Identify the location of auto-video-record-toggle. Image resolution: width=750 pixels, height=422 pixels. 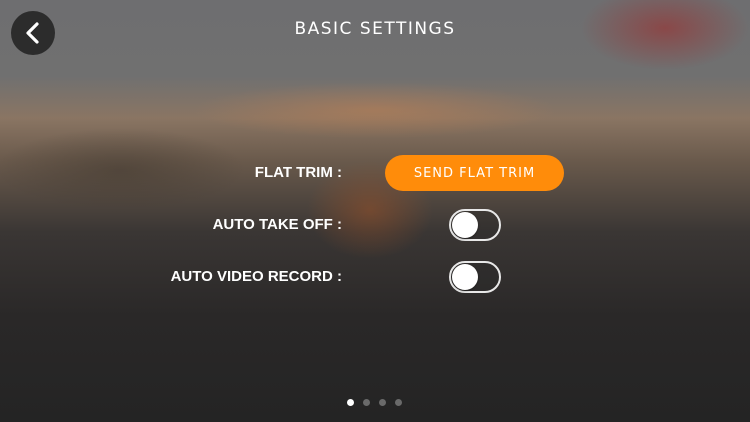
(475, 277).